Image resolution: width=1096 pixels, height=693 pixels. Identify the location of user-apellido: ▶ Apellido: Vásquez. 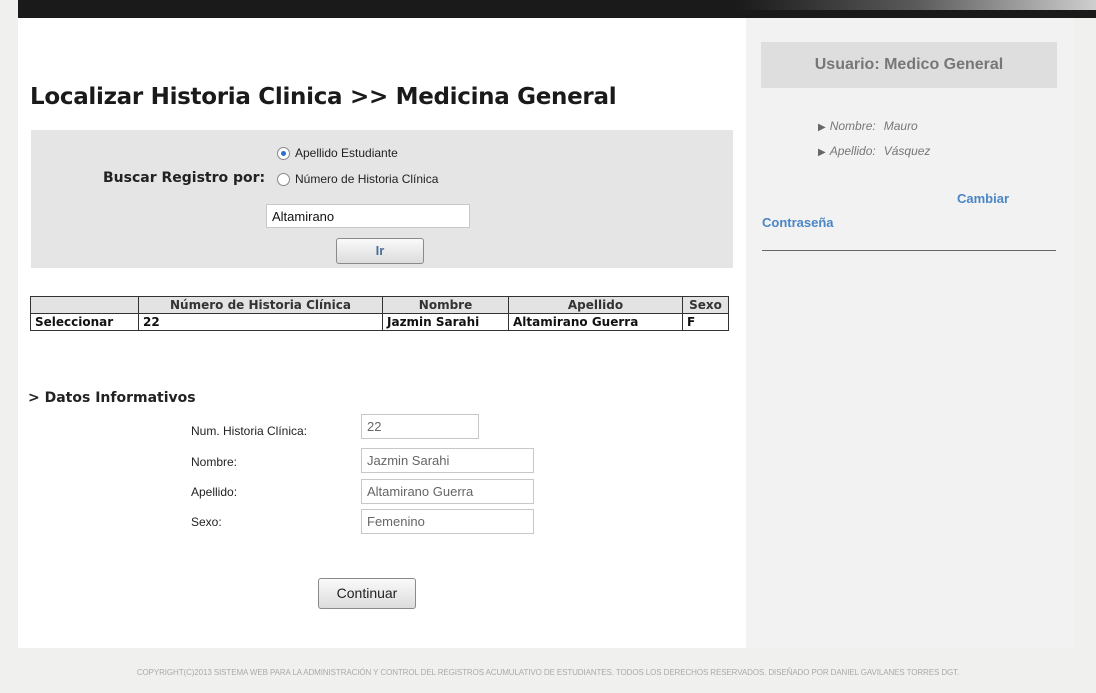
(874, 151).